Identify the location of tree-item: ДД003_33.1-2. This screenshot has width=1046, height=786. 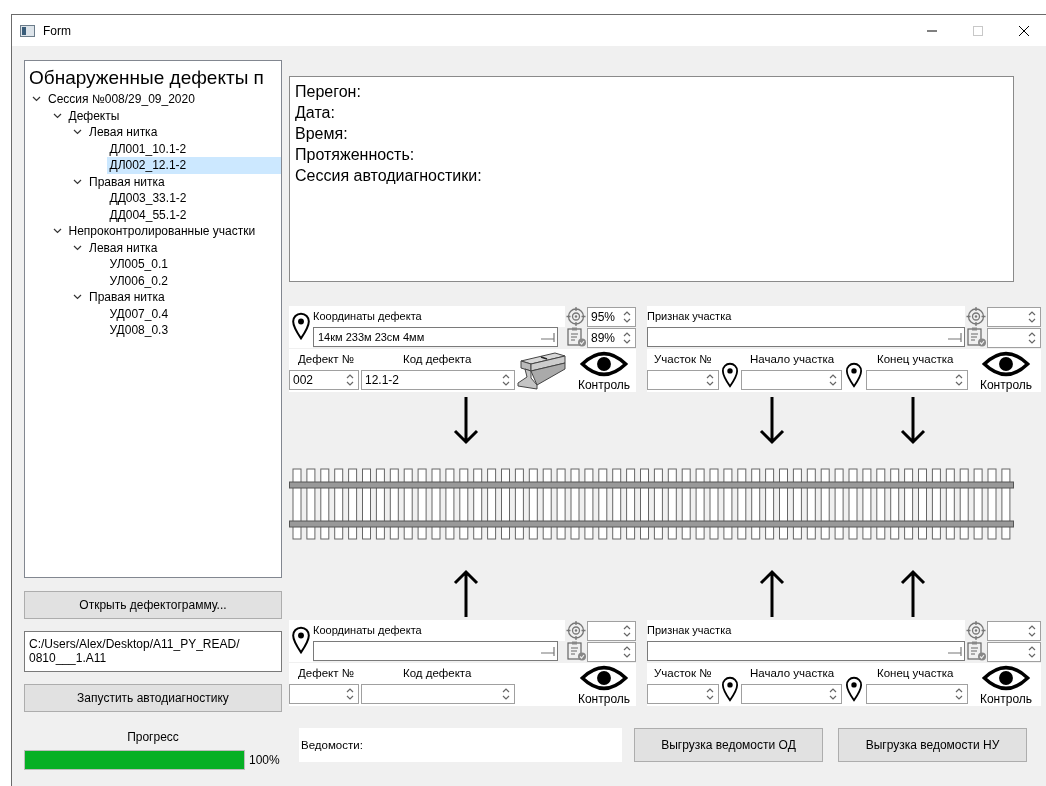
(193, 198).